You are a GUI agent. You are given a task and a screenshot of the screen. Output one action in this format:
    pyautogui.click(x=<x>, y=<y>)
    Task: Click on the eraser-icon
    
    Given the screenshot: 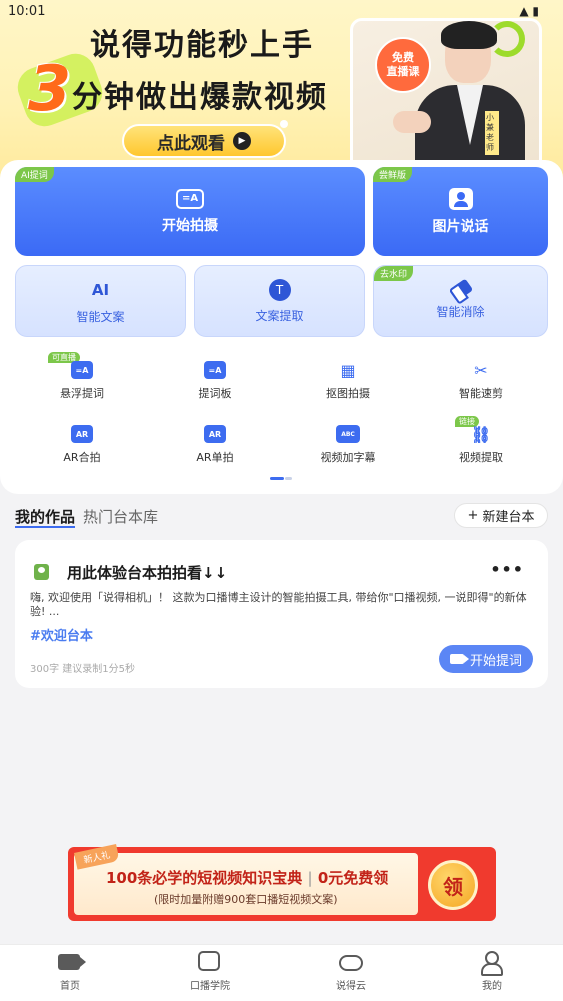 What is the action you would take?
    pyautogui.click(x=460, y=289)
    